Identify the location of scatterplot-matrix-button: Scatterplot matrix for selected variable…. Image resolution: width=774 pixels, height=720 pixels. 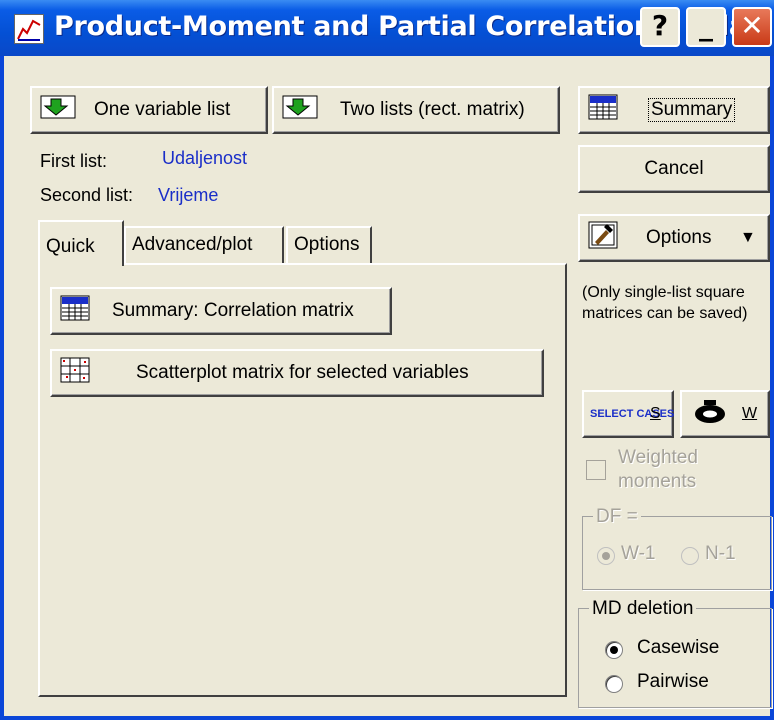
(297, 373).